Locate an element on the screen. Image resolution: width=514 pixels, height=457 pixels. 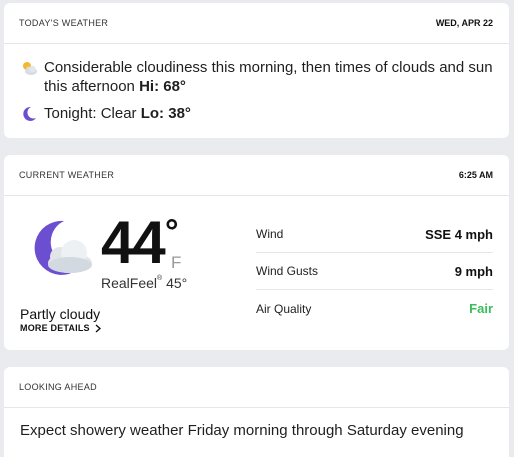
metric-wind: Wind SSE 4 mph is located at coordinates (374, 234).